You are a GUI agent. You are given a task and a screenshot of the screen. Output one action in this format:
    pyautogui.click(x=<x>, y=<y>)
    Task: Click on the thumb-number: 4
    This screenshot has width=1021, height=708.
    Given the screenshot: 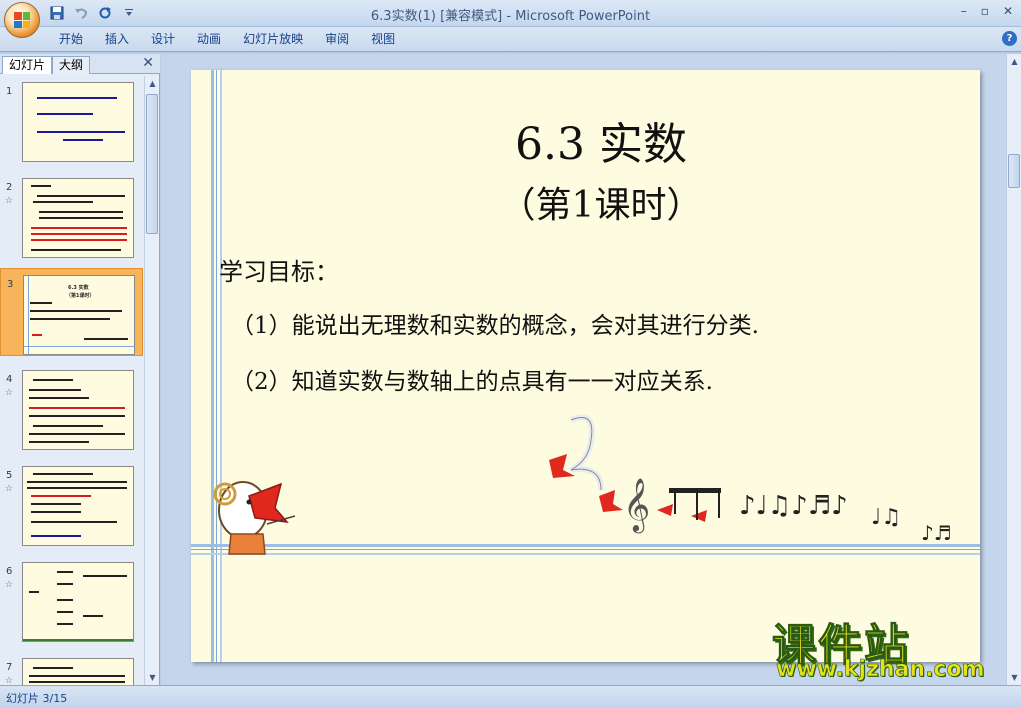 What is the action you would take?
    pyautogui.click(x=9, y=379)
    